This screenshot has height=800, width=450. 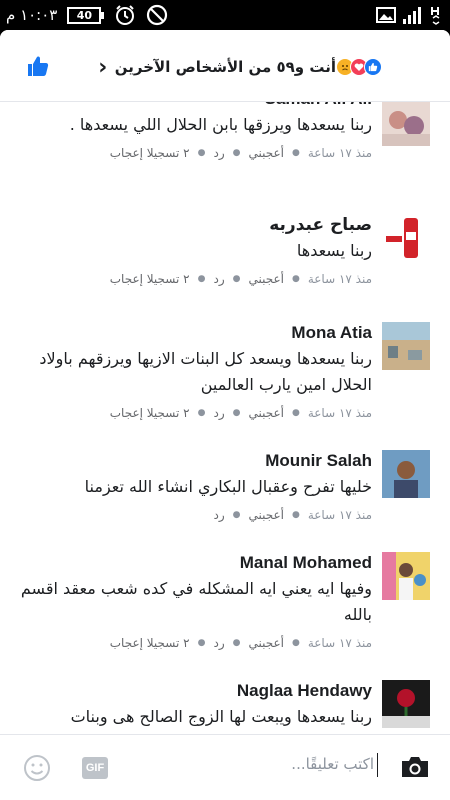 I want to click on camera-icon, so click(x=415, y=767).